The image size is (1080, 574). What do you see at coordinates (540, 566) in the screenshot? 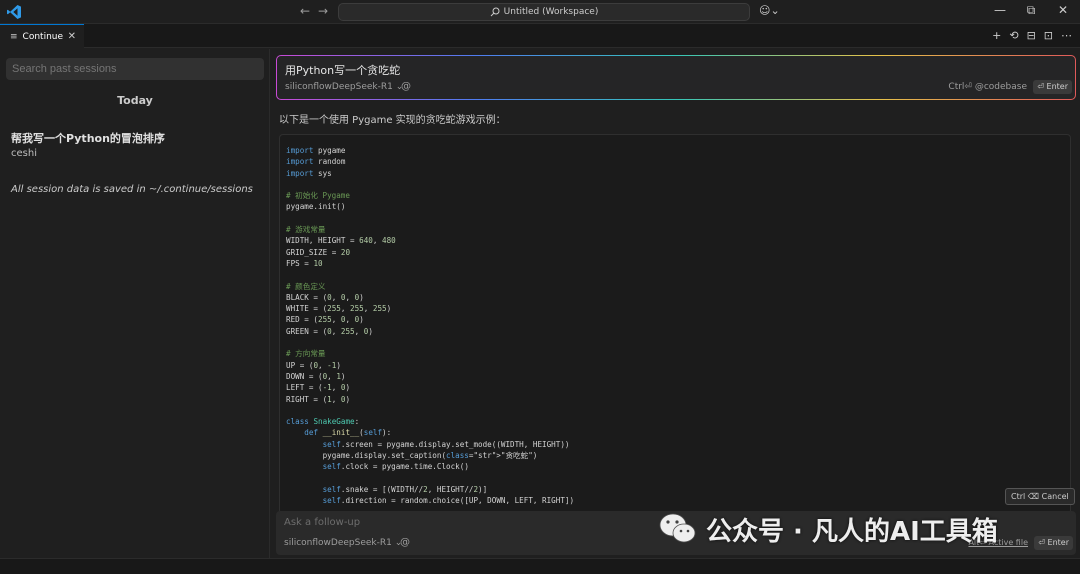
I see `status-bar` at bounding box center [540, 566].